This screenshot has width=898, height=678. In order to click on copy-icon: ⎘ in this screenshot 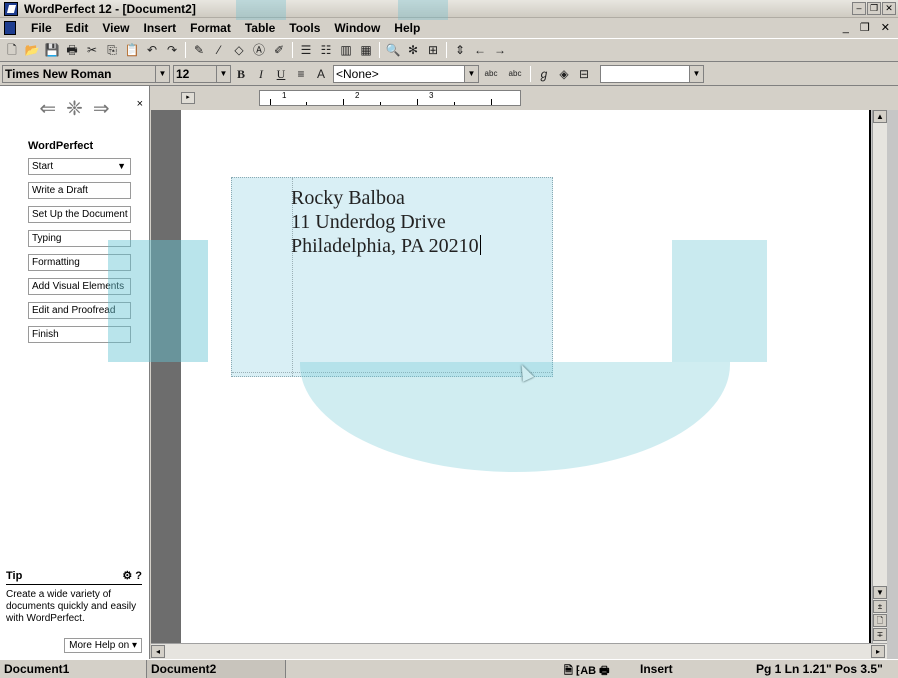, I will do `click(112, 50)`.